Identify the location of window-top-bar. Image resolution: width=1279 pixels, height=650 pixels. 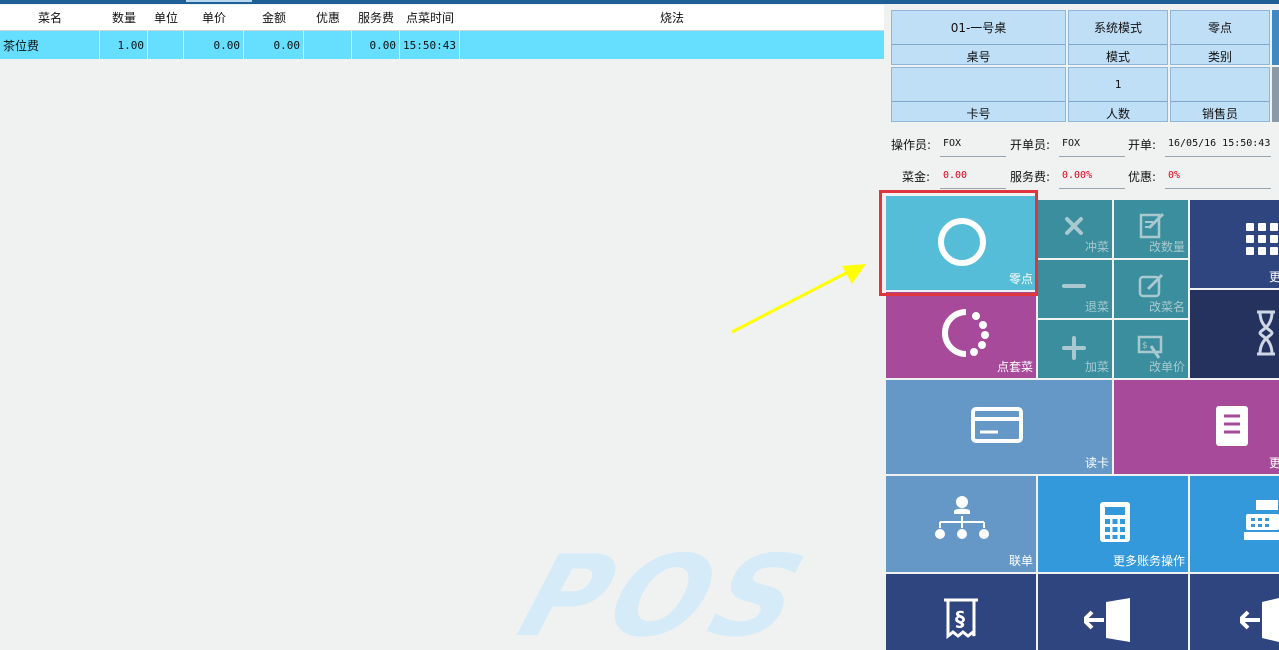
(639, 2).